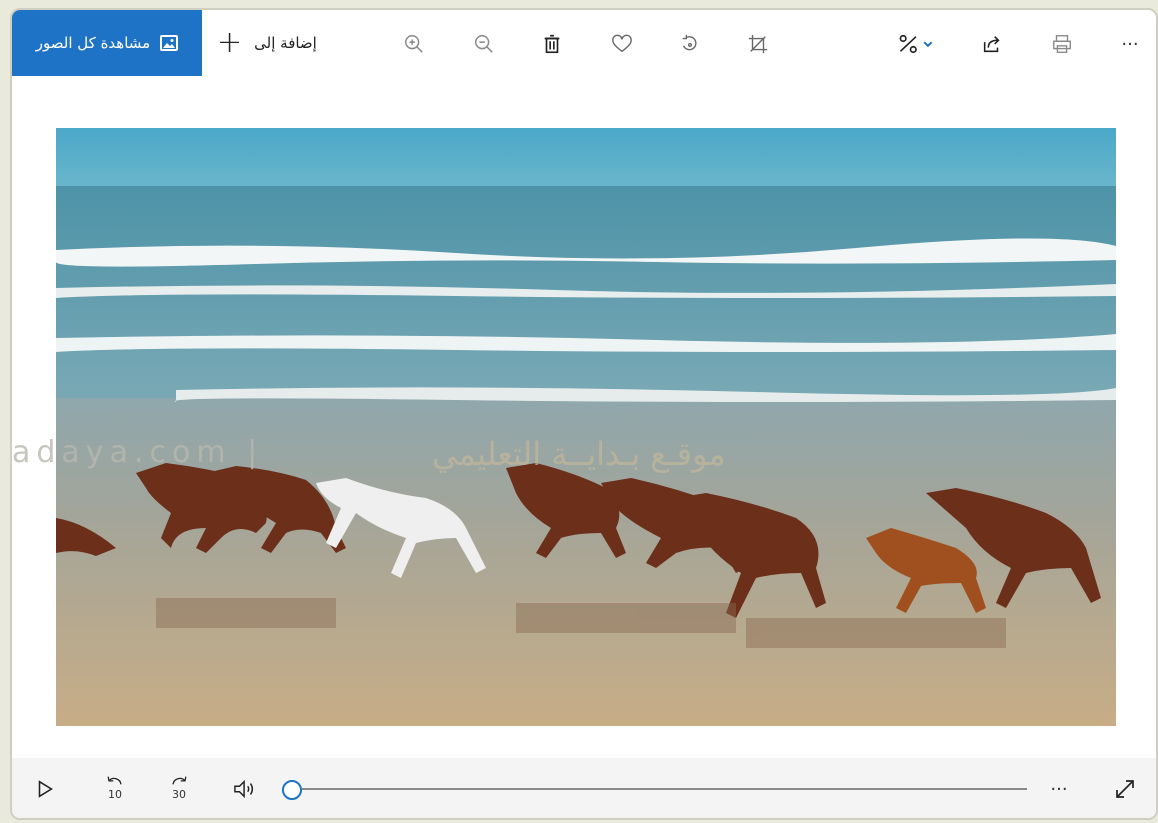 The width and height of the screenshot is (1158, 823). I want to click on favorite-icon, so click(622, 44).